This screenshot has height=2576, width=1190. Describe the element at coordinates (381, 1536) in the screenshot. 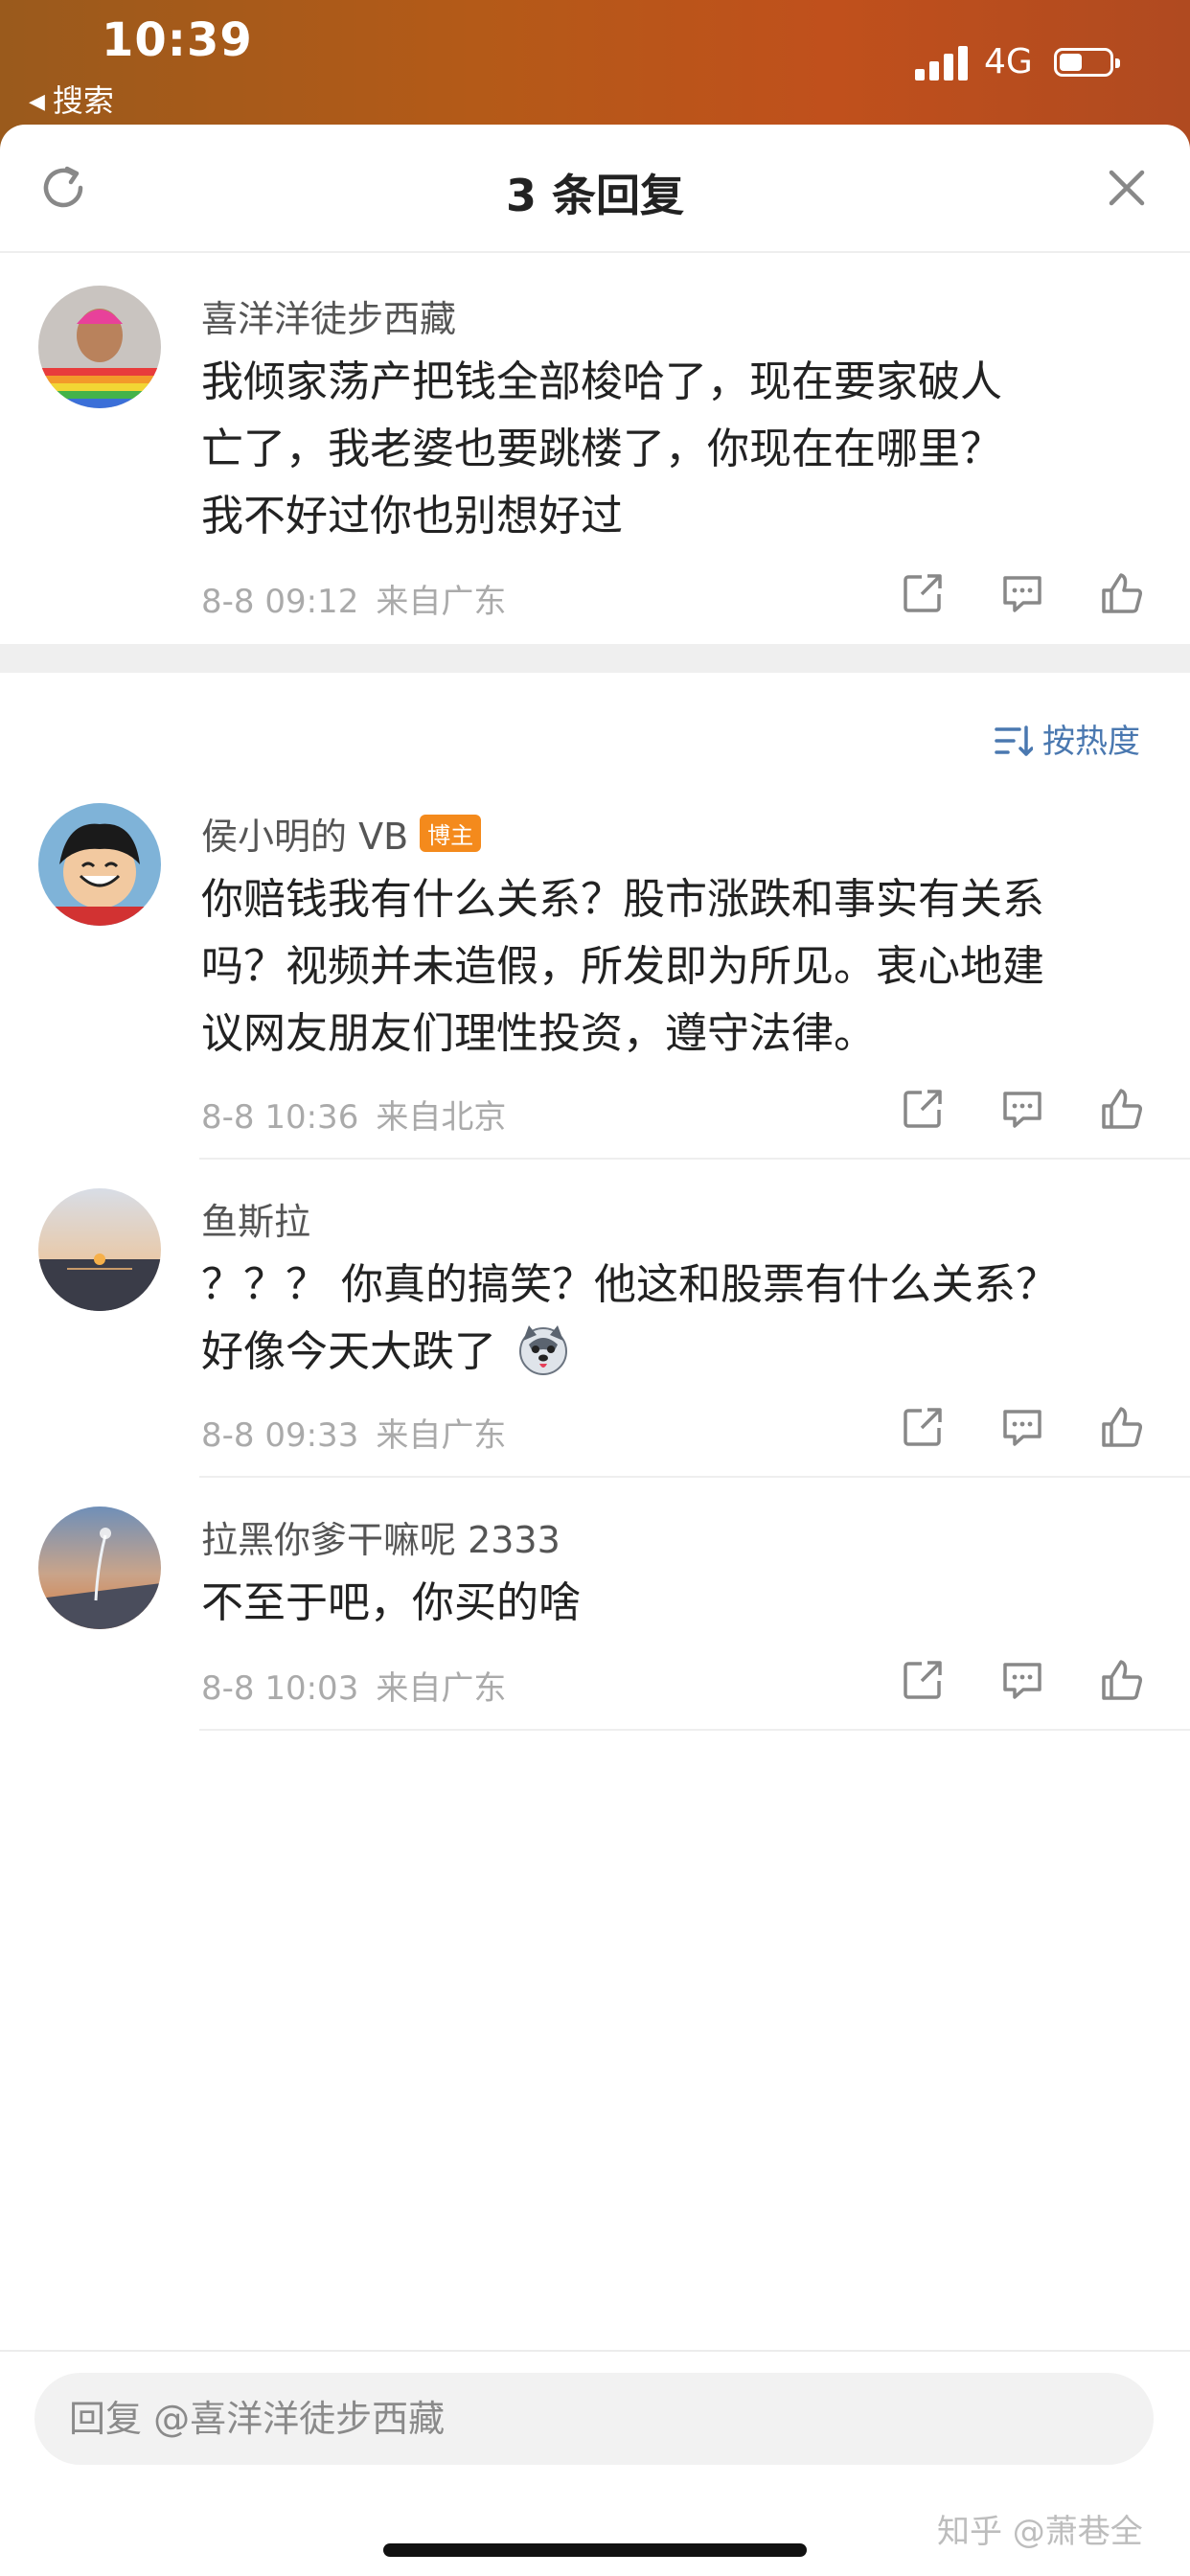

I see `comment-author: 拉黑你爹干嘛呢 2333` at that location.